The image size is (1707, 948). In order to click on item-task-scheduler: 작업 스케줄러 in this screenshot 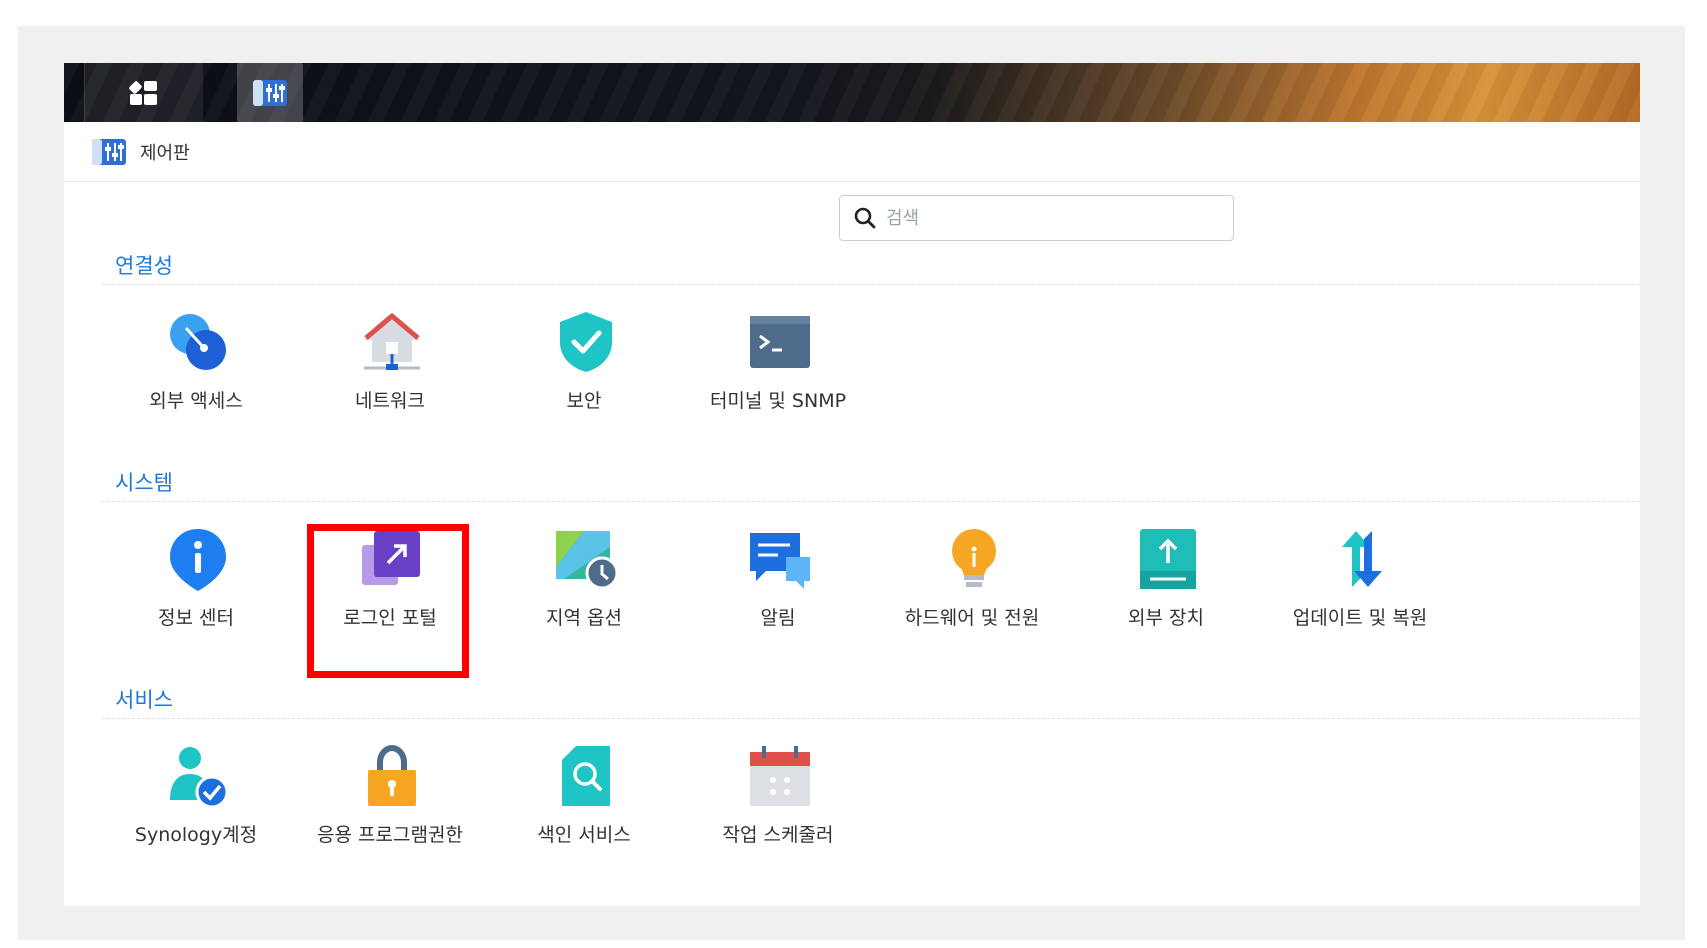, I will do `click(778, 799)`.